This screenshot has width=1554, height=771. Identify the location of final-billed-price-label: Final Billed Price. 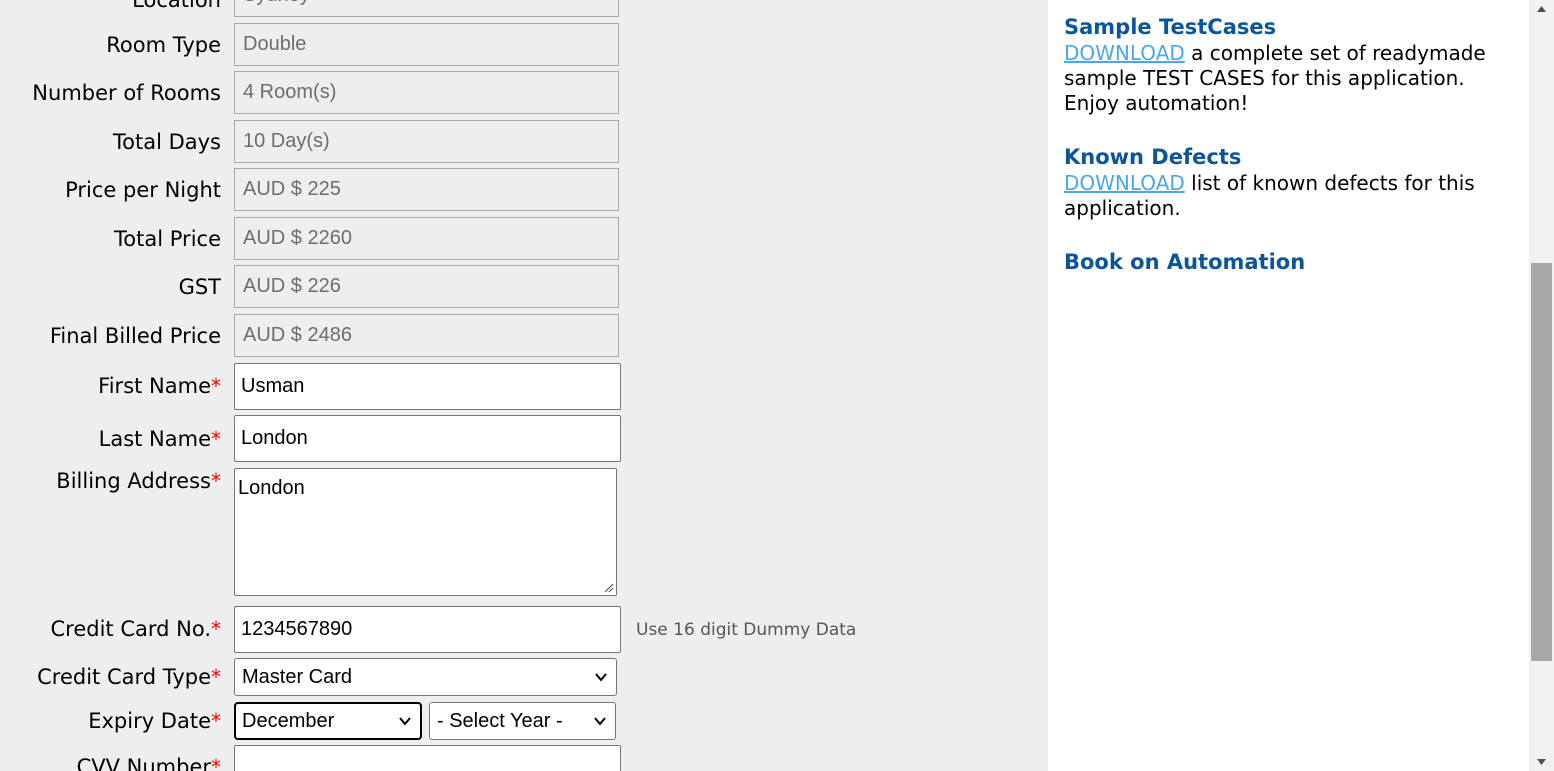
(135, 336).